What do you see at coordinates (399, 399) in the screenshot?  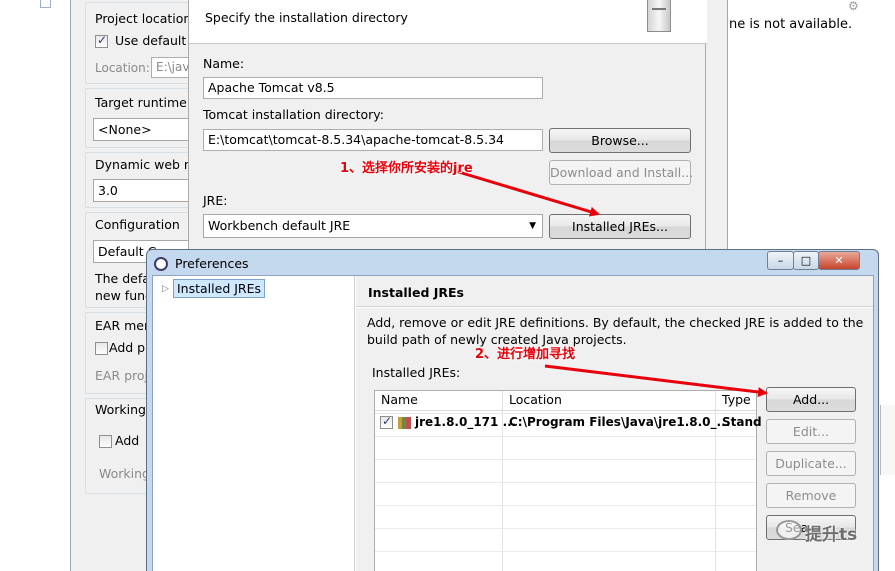 I see `column-header-name: Name` at bounding box center [399, 399].